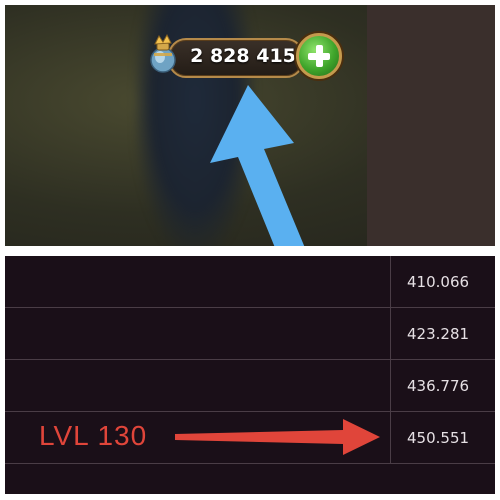  I want to click on xp-value: 423.281, so click(438, 334).